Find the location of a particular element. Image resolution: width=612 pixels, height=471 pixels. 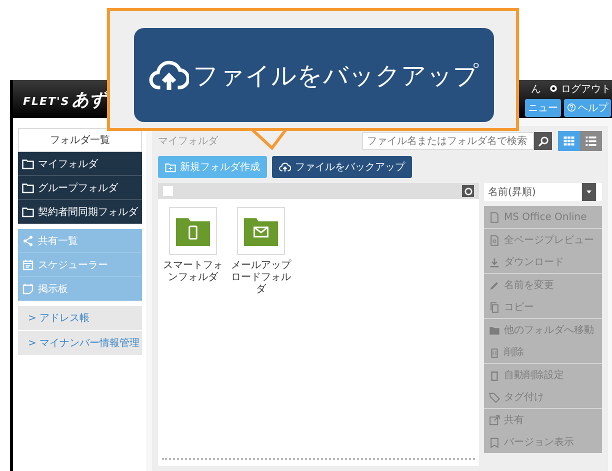

search-icon is located at coordinates (543, 141).